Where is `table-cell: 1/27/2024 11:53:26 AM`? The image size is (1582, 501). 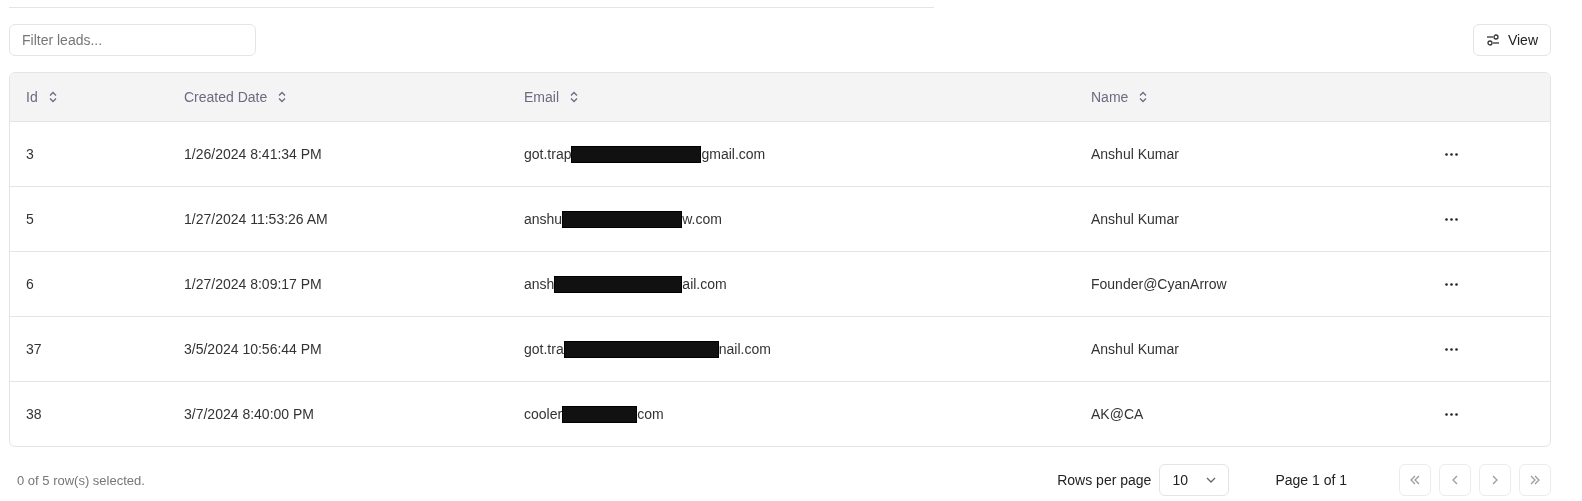
table-cell: 1/27/2024 11:53:26 AM is located at coordinates (256, 219).